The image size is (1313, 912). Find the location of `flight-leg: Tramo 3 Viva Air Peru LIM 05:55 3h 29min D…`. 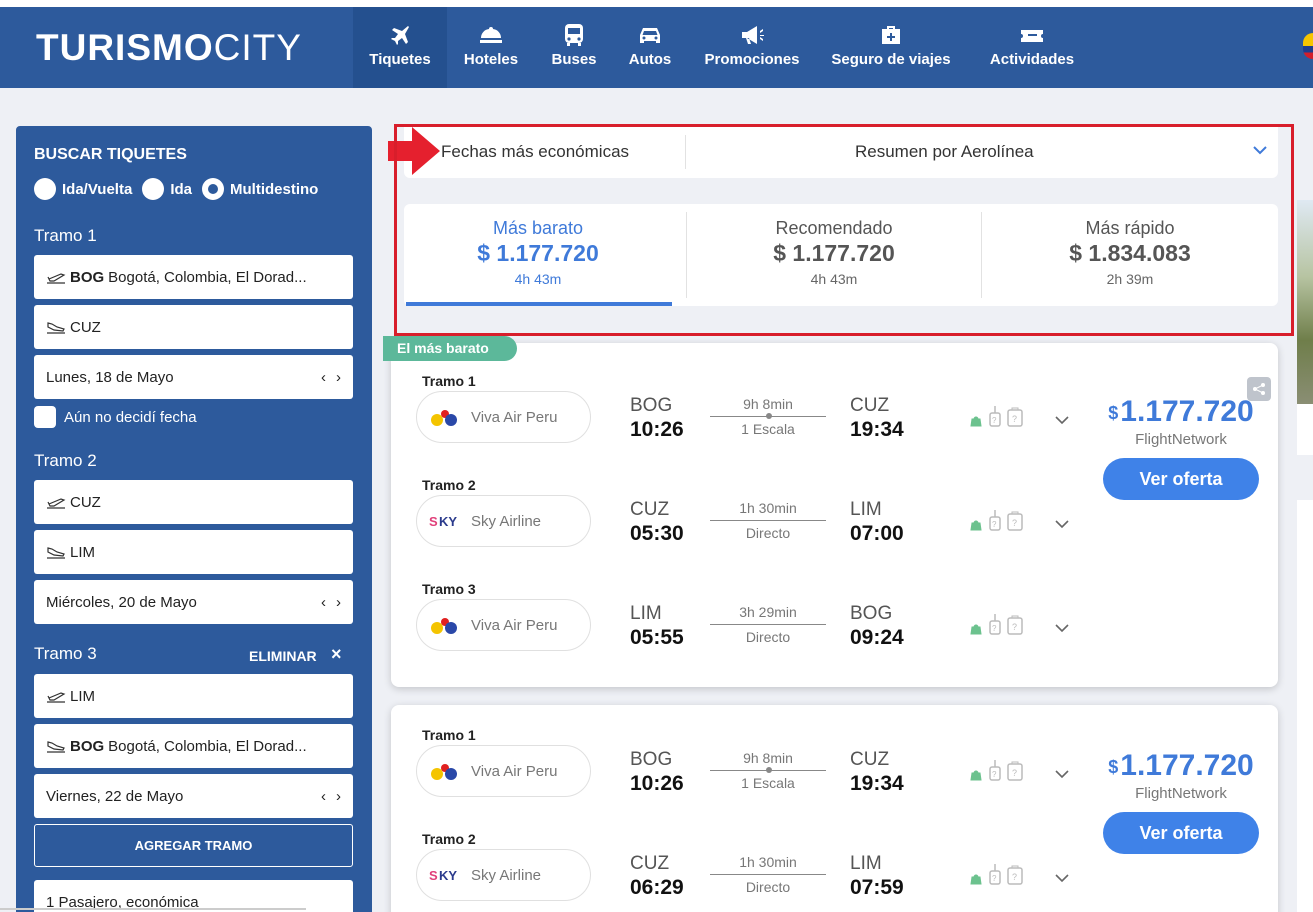

flight-leg: Tramo 3 Viva Air Peru LIM 05:55 3h 29min D… is located at coordinates (741, 631).